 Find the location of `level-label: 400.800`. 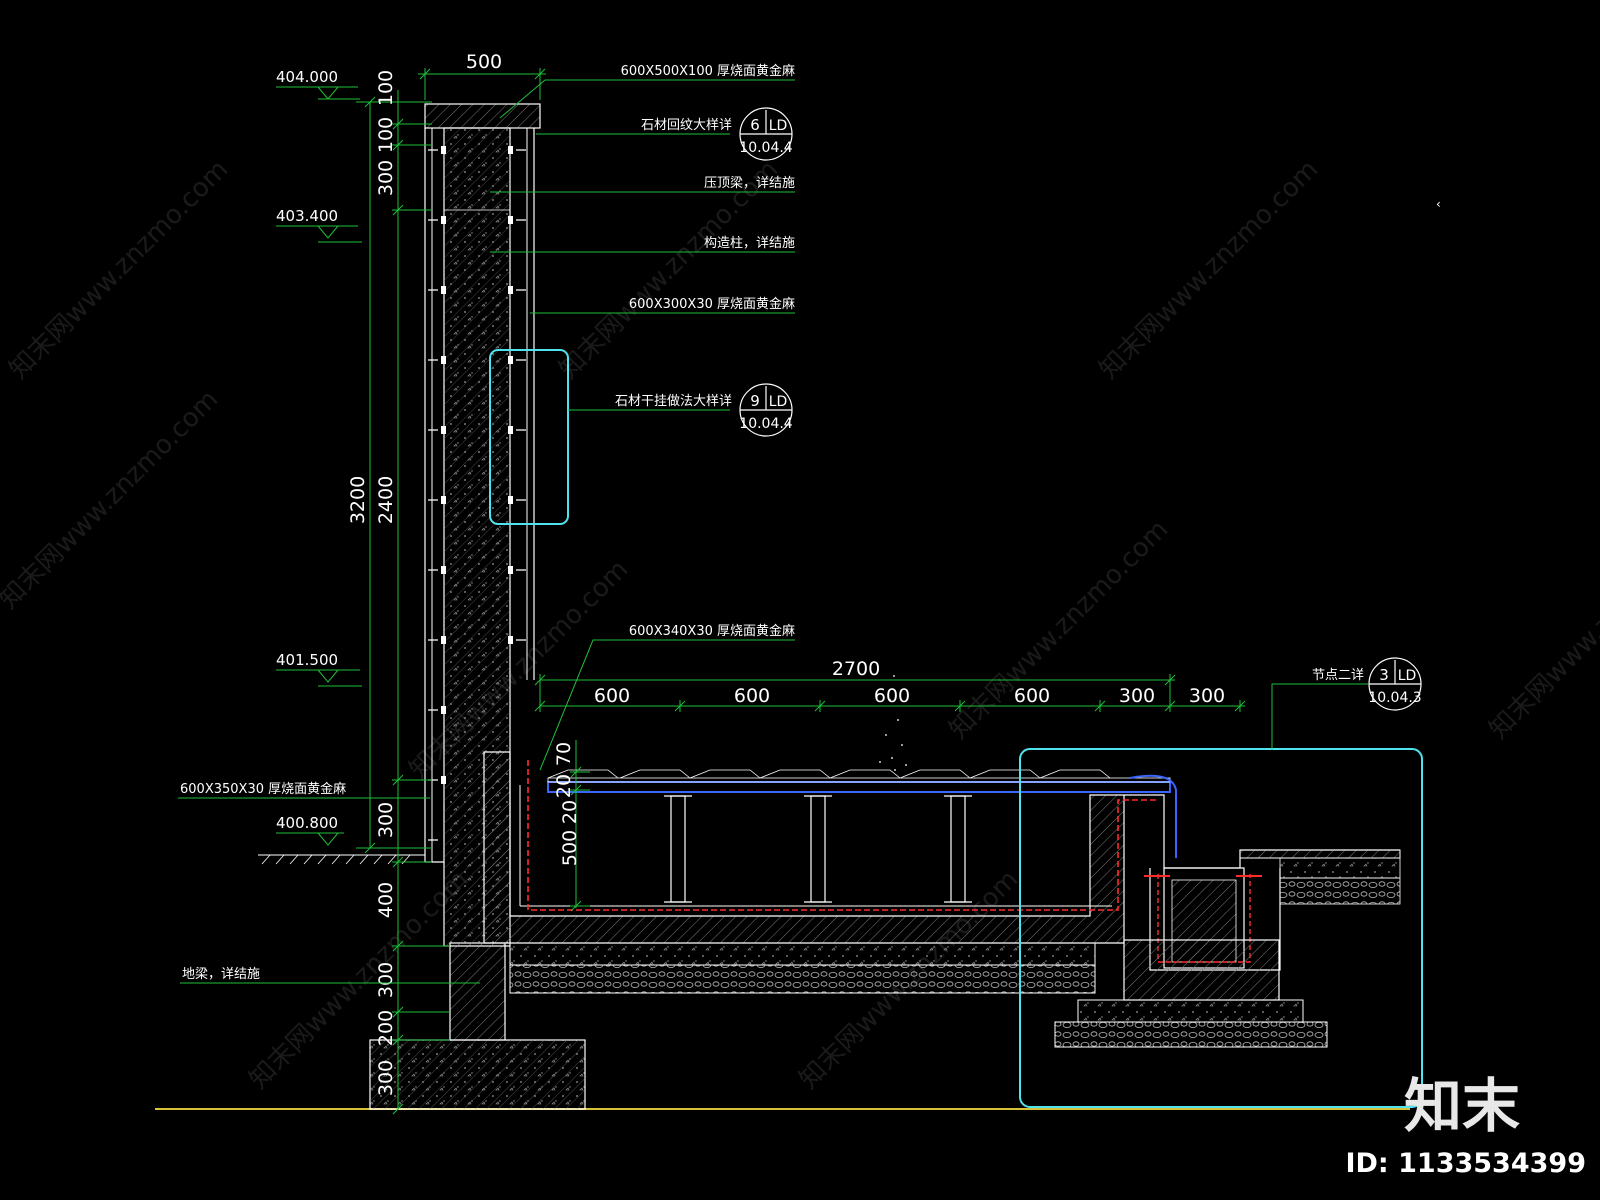

level-label: 400.800 is located at coordinates (307, 823).